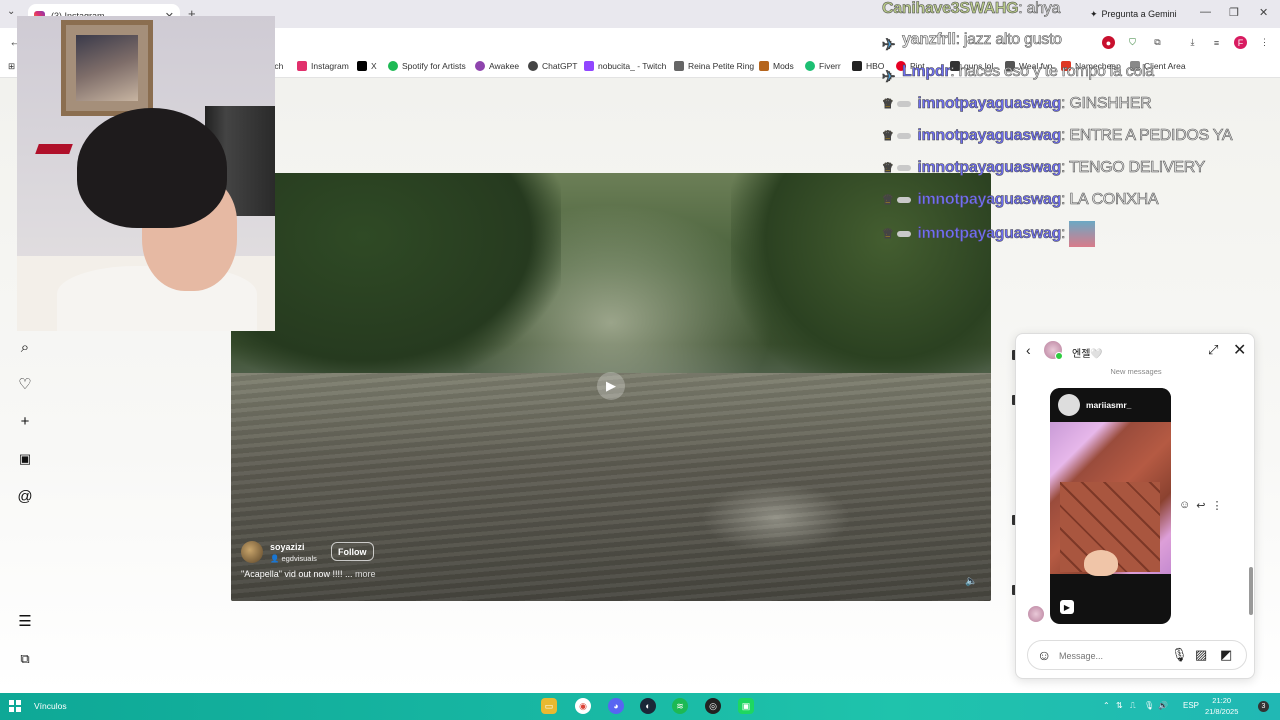  I want to click on download-icon: ⤓, so click(1192, 42).